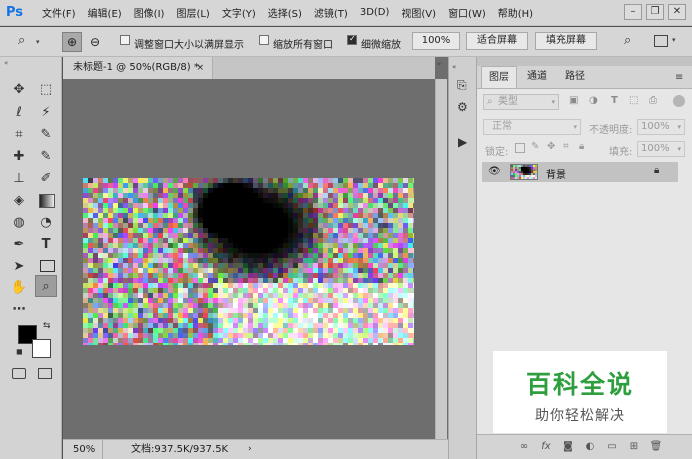 This screenshot has height=459, width=692. Describe the element at coordinates (575, 77) in the screenshot. I see `tab-paths: 路径` at that location.